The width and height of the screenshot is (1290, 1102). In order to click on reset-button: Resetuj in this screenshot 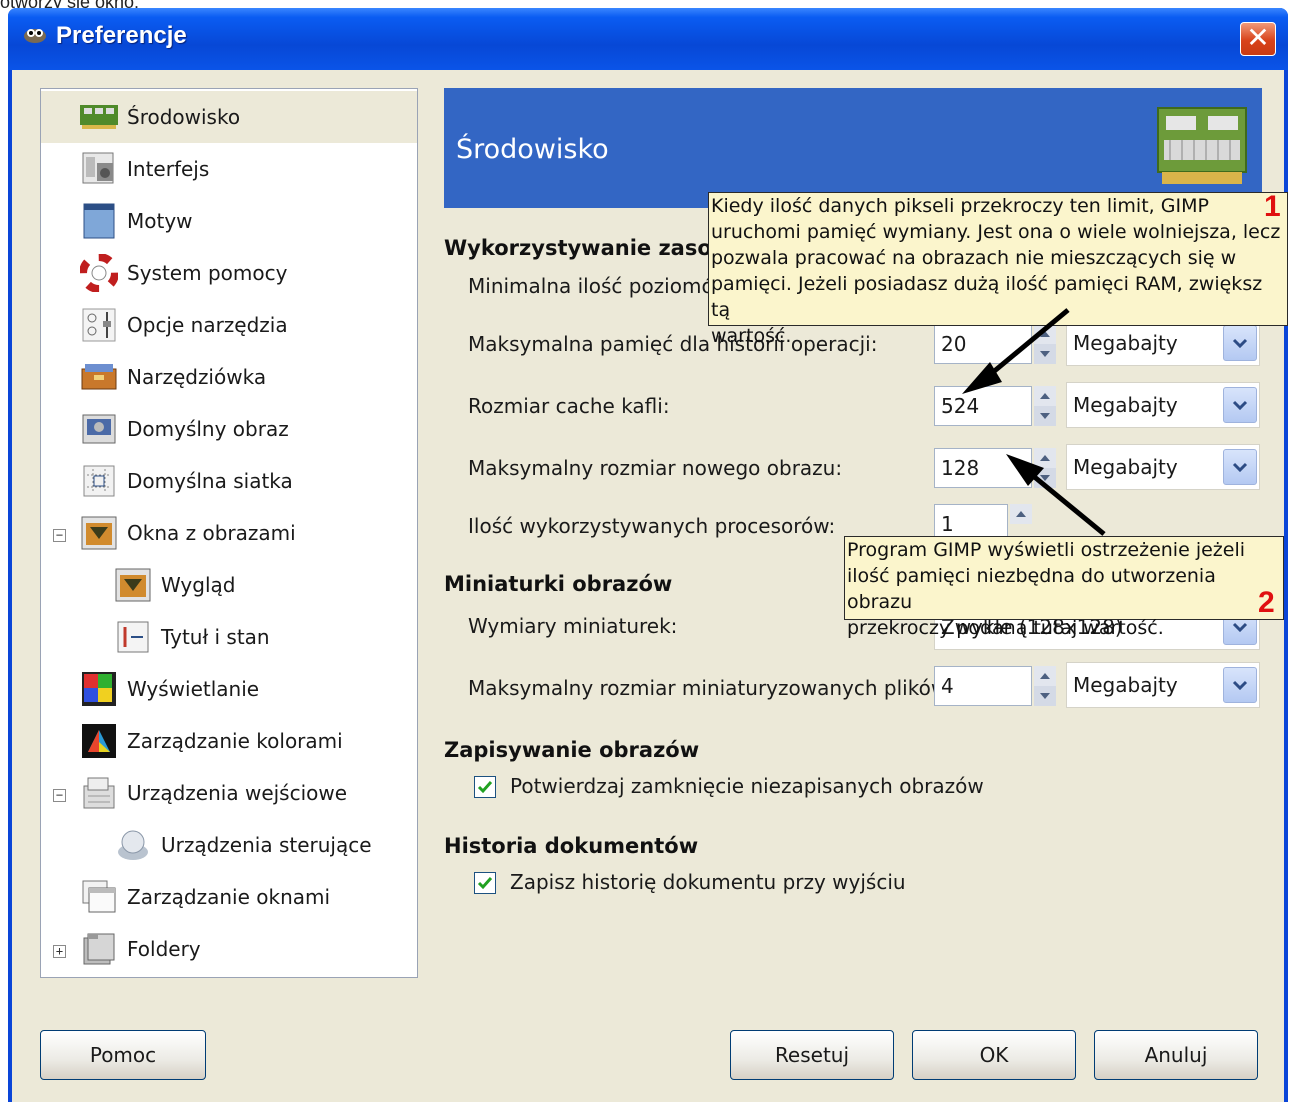, I will do `click(812, 1055)`.